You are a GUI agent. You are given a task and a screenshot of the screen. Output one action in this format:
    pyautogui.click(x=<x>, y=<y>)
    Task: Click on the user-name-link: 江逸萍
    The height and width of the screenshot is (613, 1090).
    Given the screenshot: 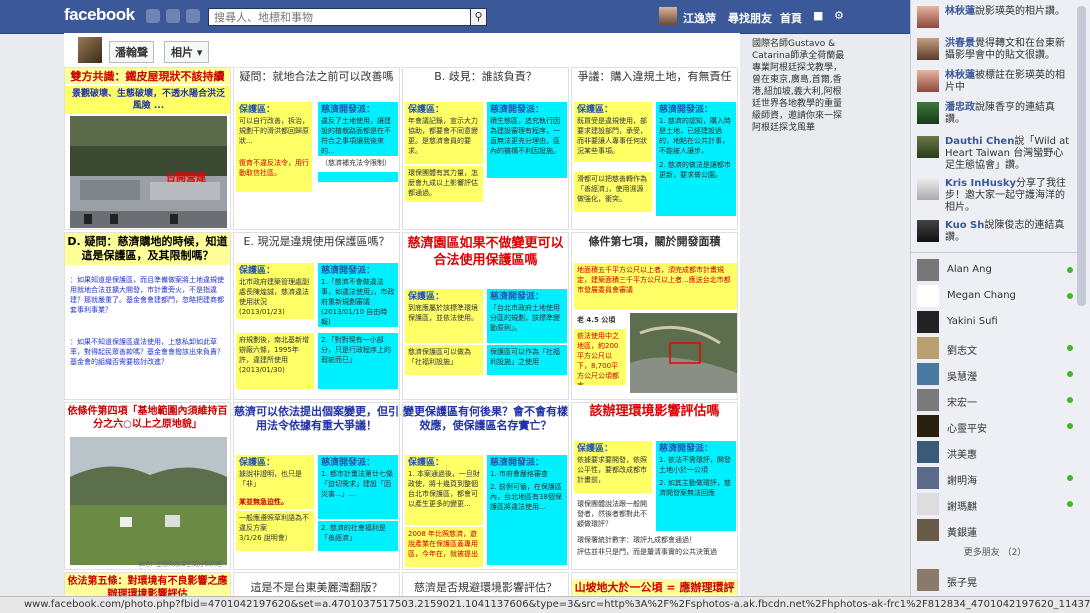 What is the action you would take?
    pyautogui.click(x=699, y=18)
    